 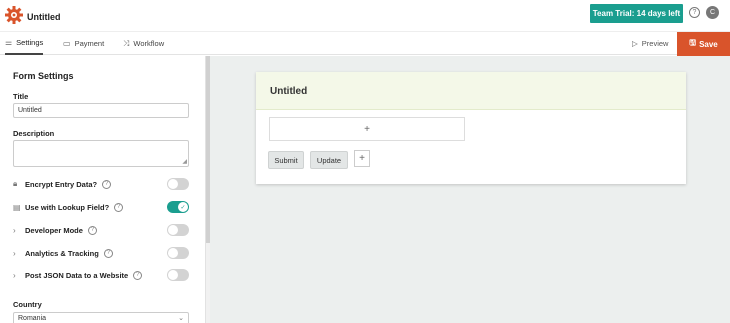 I want to click on lock-icon: 🔒︎, so click(x=15, y=183).